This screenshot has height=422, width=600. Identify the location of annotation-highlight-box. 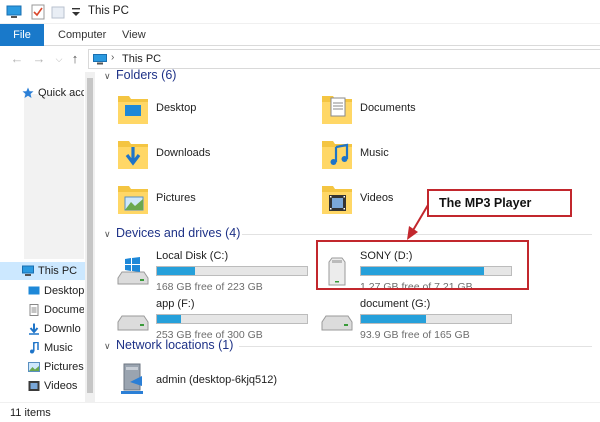
(422, 265).